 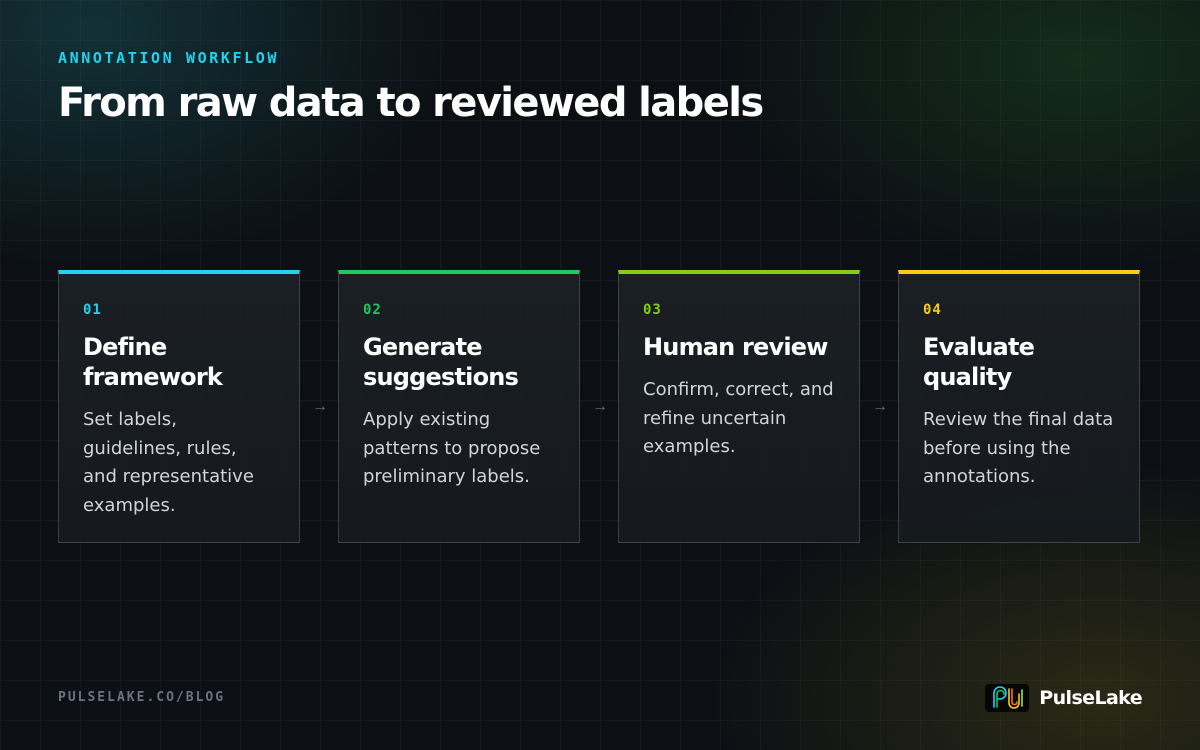 What do you see at coordinates (441, 362) in the screenshot?
I see `step-title: Generate suggestions` at bounding box center [441, 362].